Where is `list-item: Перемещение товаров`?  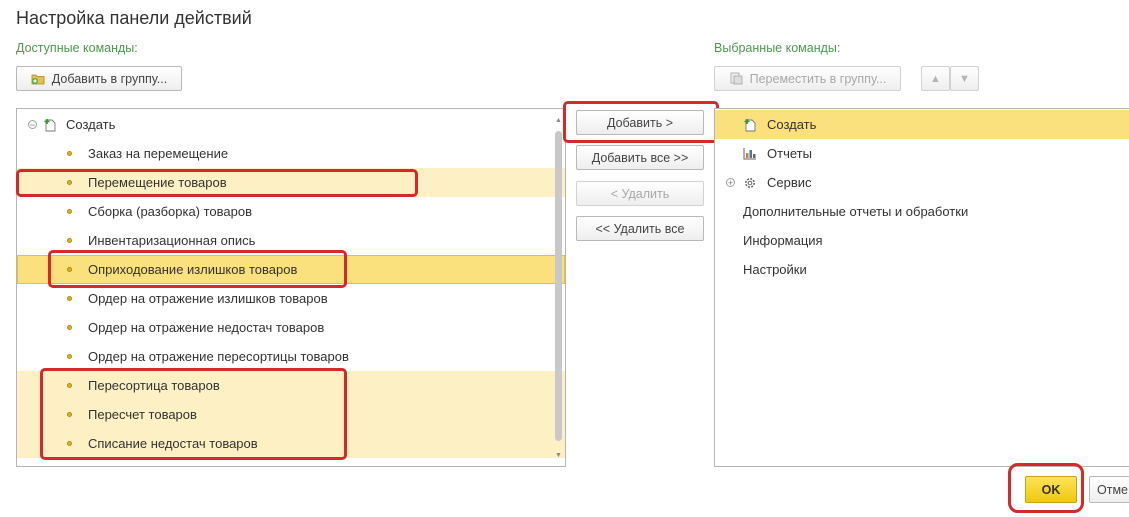
list-item: Перемещение товаров is located at coordinates (291, 182).